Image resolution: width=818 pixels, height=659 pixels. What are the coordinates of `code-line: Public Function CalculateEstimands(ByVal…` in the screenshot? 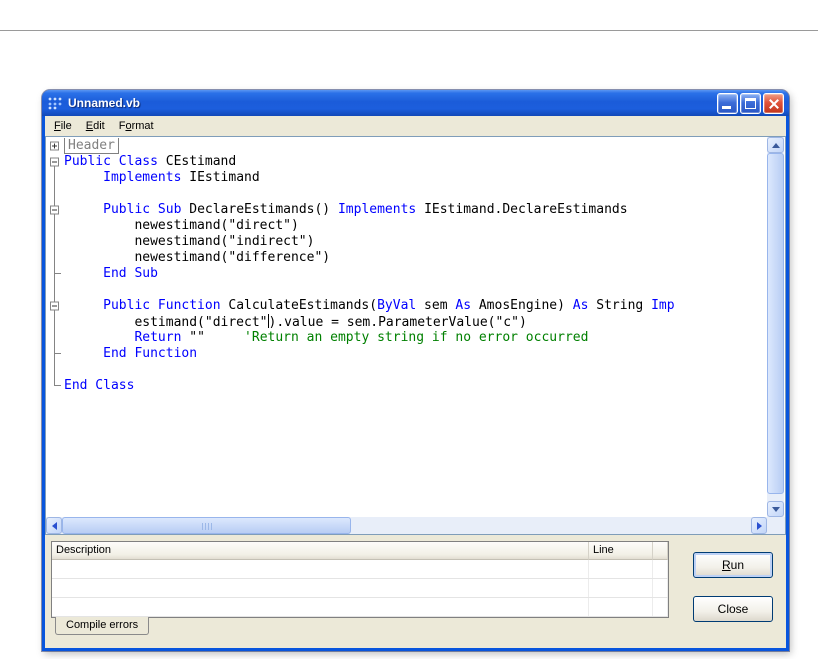 It's located at (406, 306).